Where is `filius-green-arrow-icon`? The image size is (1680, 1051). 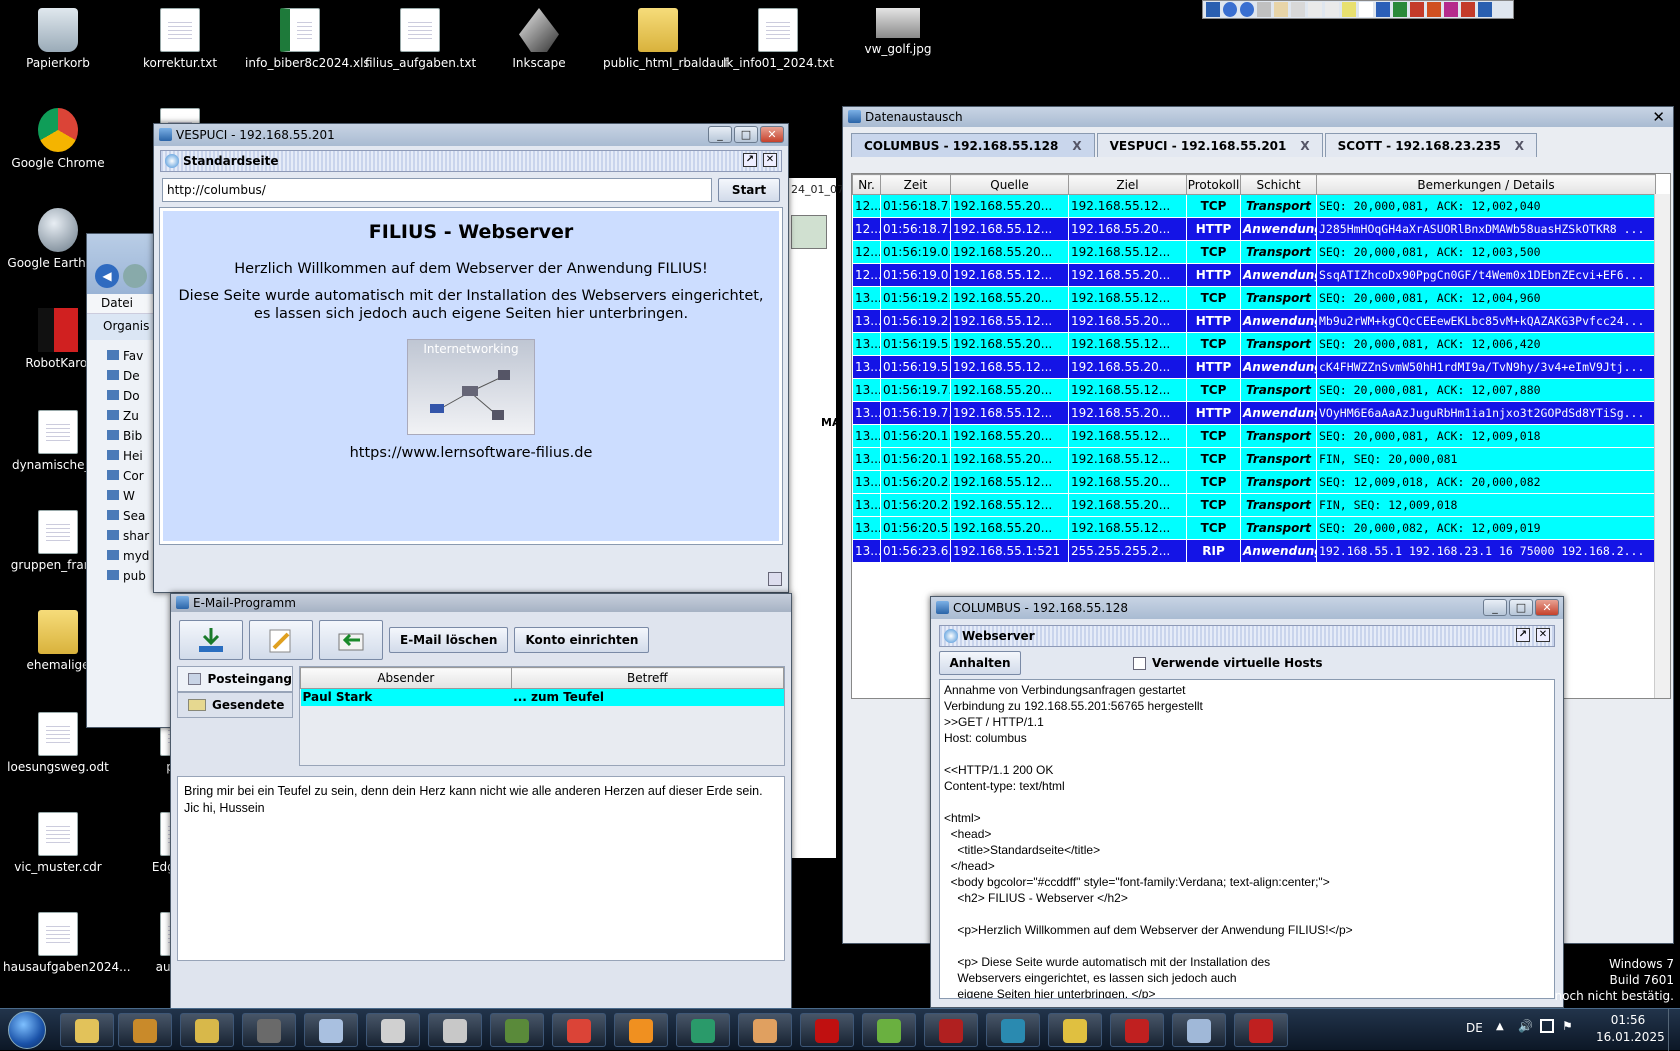 filius-green-arrow-icon is located at coordinates (809, 232).